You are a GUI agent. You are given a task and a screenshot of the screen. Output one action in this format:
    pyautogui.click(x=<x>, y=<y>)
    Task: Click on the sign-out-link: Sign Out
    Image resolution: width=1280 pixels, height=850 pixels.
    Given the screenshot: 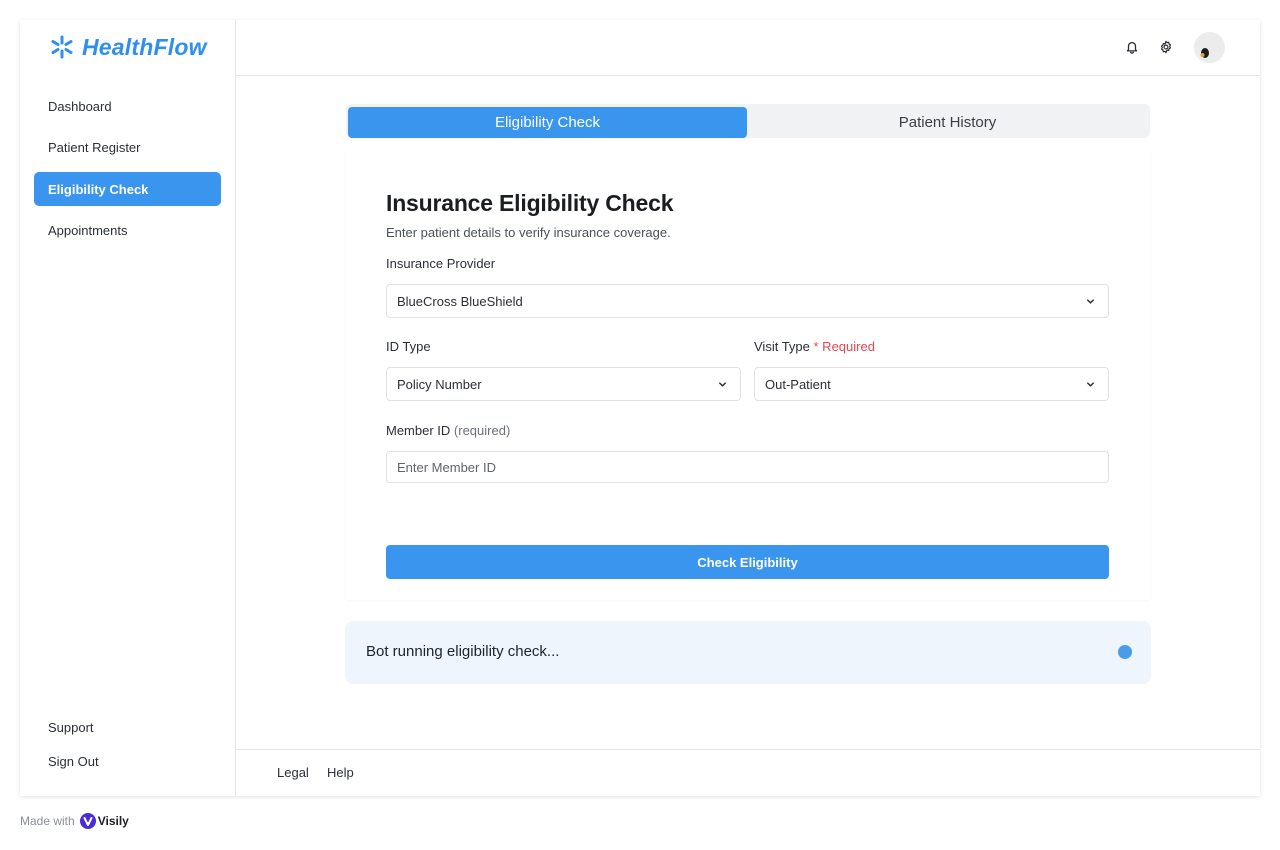 What is the action you would take?
    pyautogui.click(x=73, y=763)
    